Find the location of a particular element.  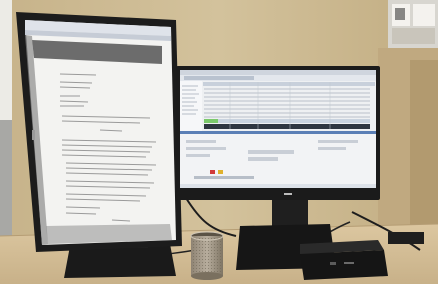

pen-cup is located at coordinates (207, 255).